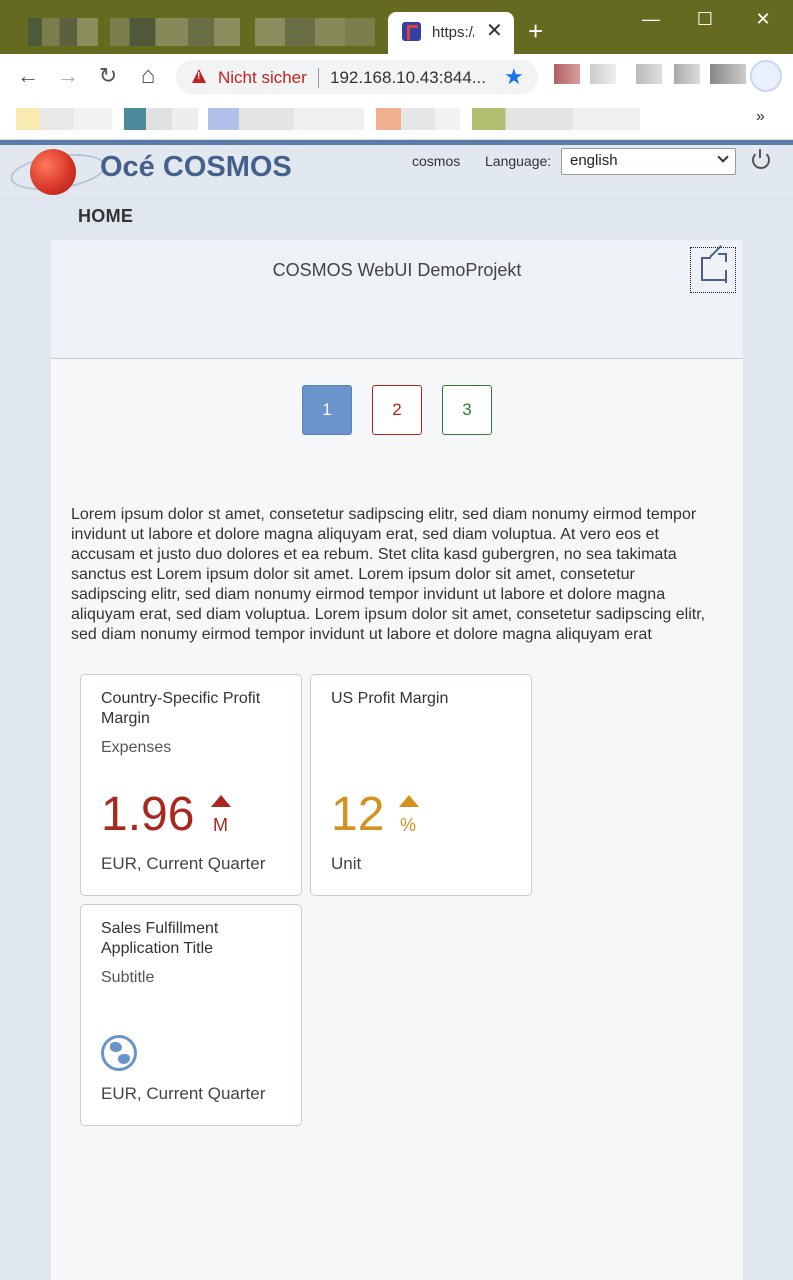 The image size is (793, 1280). Describe the element at coordinates (723, 157) in the screenshot. I see `chevron-down-icon` at that location.